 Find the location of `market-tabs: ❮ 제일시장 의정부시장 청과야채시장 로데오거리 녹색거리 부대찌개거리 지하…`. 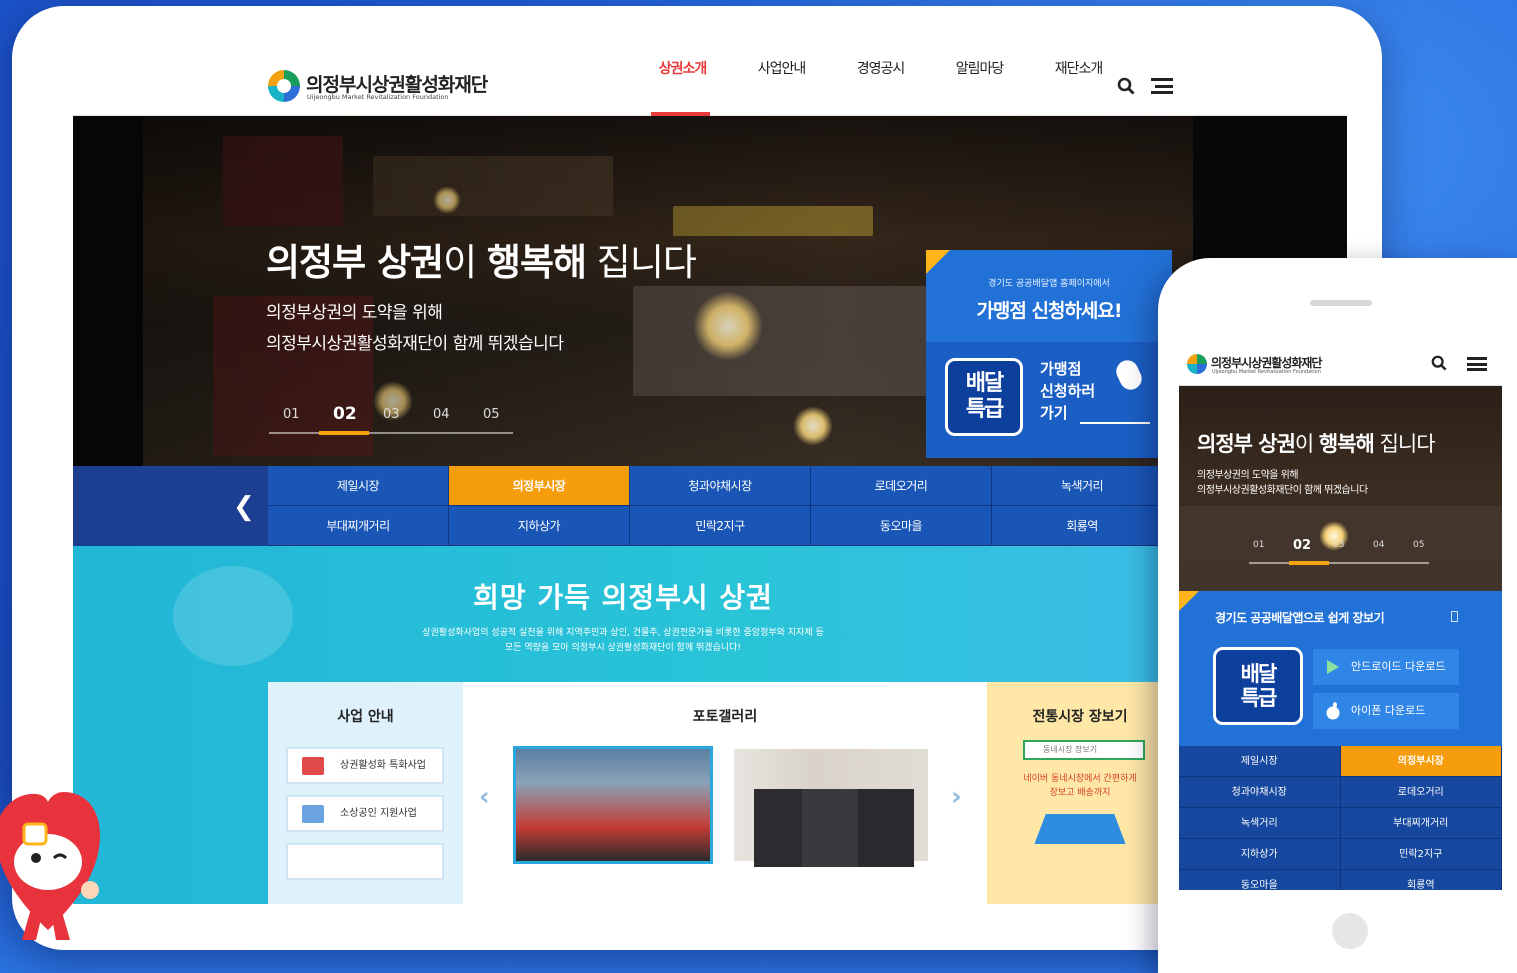

market-tabs: ❮ 제일시장 의정부시장 청과야채시장 로데오거리 녹색거리 부대찌개거리 지하… is located at coordinates (710, 506).